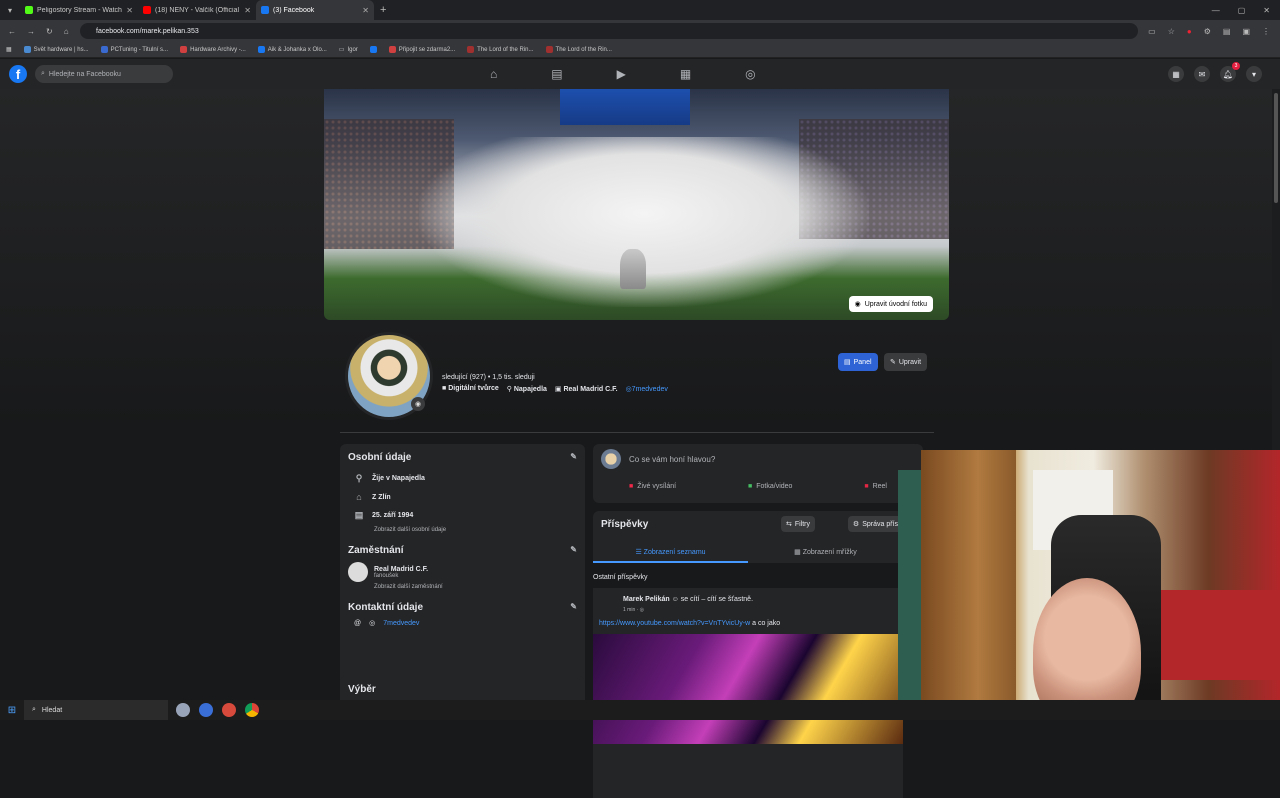  I want to click on taskbar-search-input: ⌕ Hledat, so click(96, 710).